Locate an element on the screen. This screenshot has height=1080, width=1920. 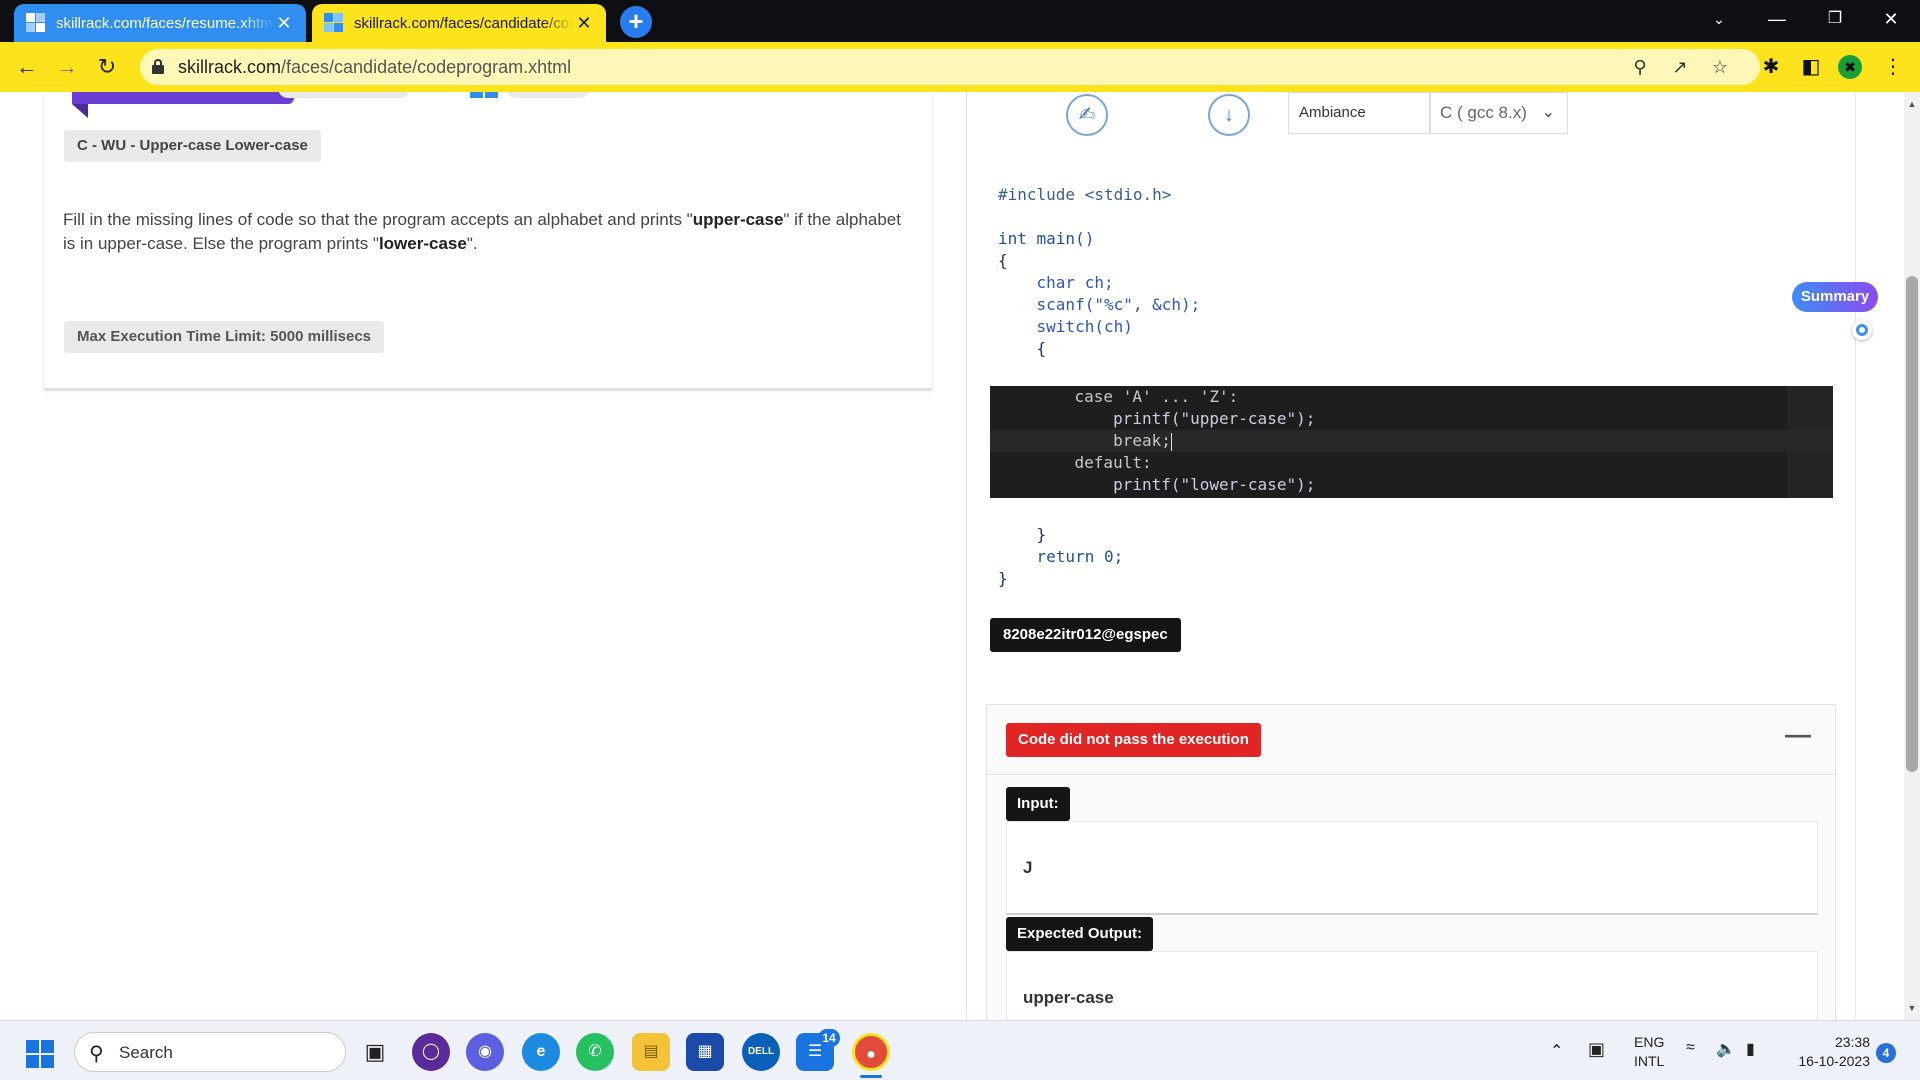
tab-title: skillrack.com/faces/resume.xhtml is located at coordinates (165, 23).